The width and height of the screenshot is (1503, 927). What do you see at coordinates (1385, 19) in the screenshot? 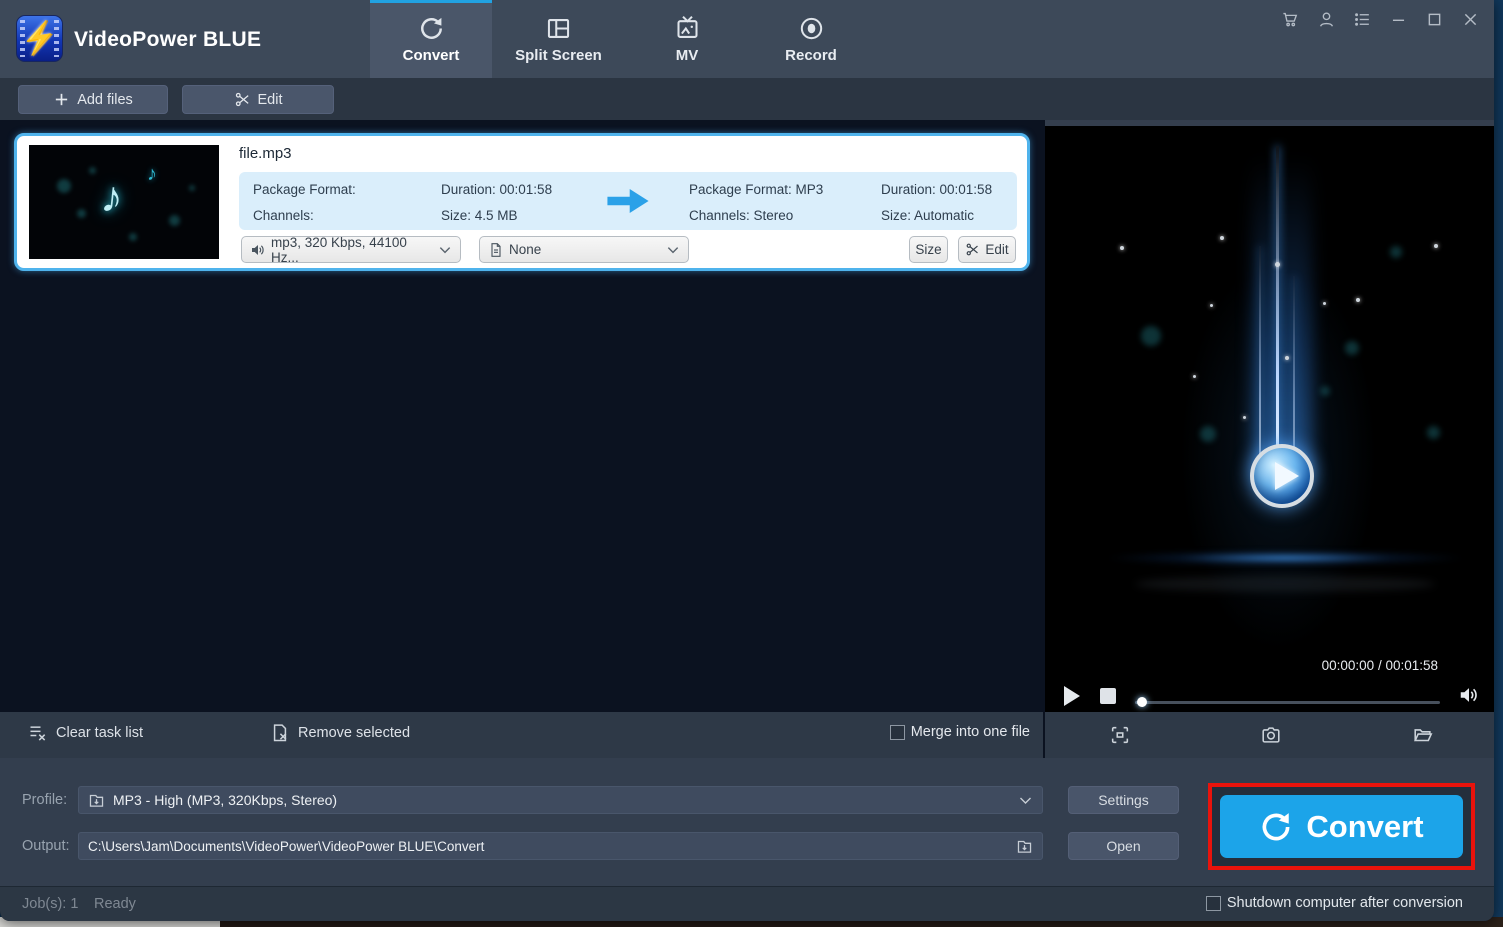
I see `titlebar-controls` at bounding box center [1385, 19].